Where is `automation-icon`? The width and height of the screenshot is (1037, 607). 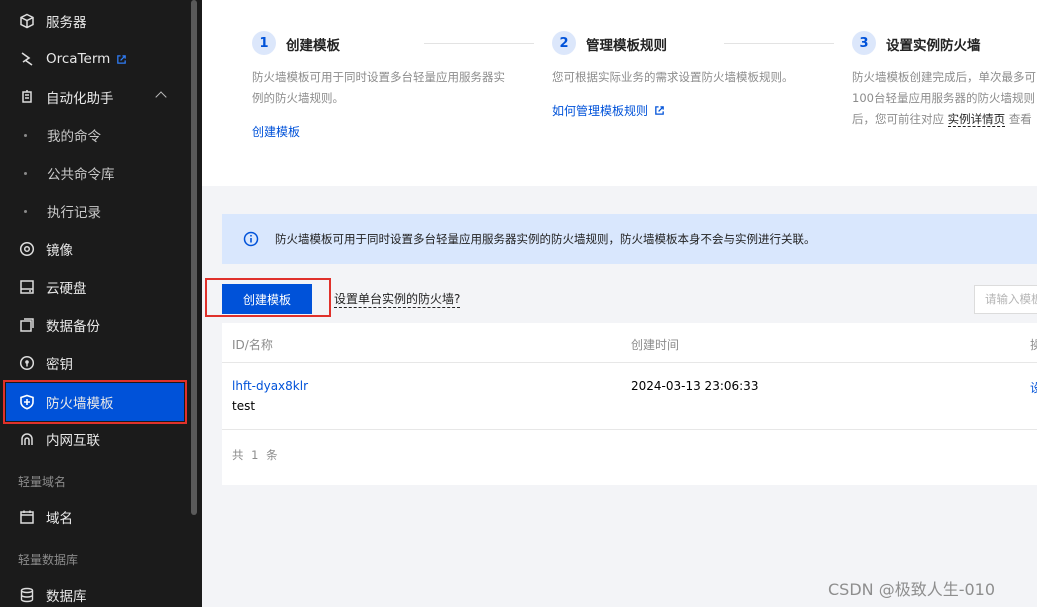
automation-icon is located at coordinates (27, 97).